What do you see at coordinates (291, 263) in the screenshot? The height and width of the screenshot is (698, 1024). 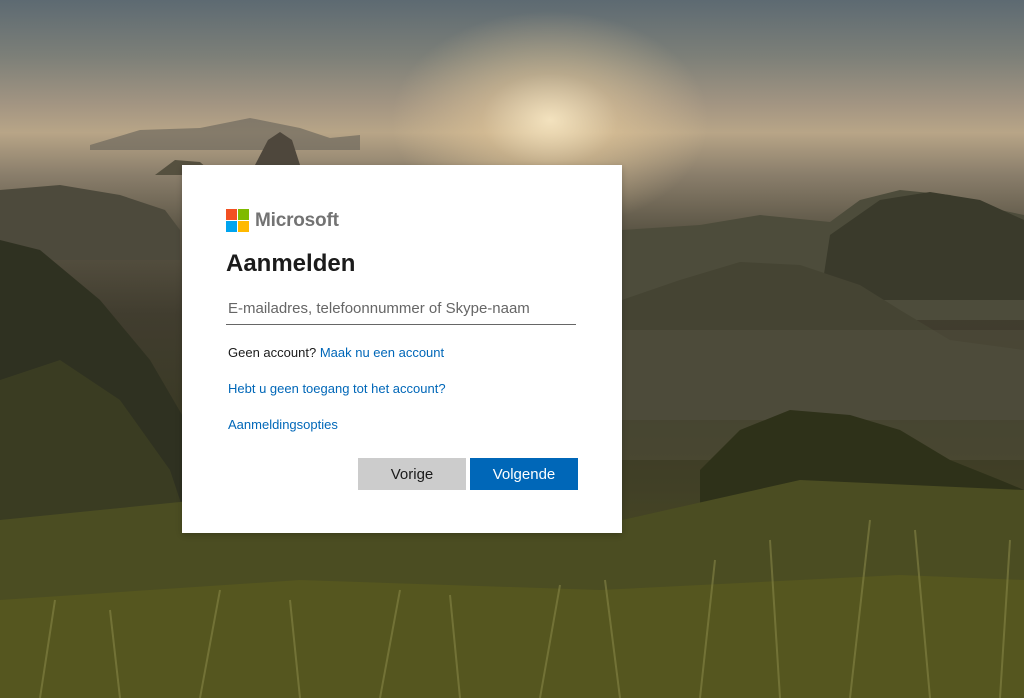 I see `page-title: Aanmelden` at bounding box center [291, 263].